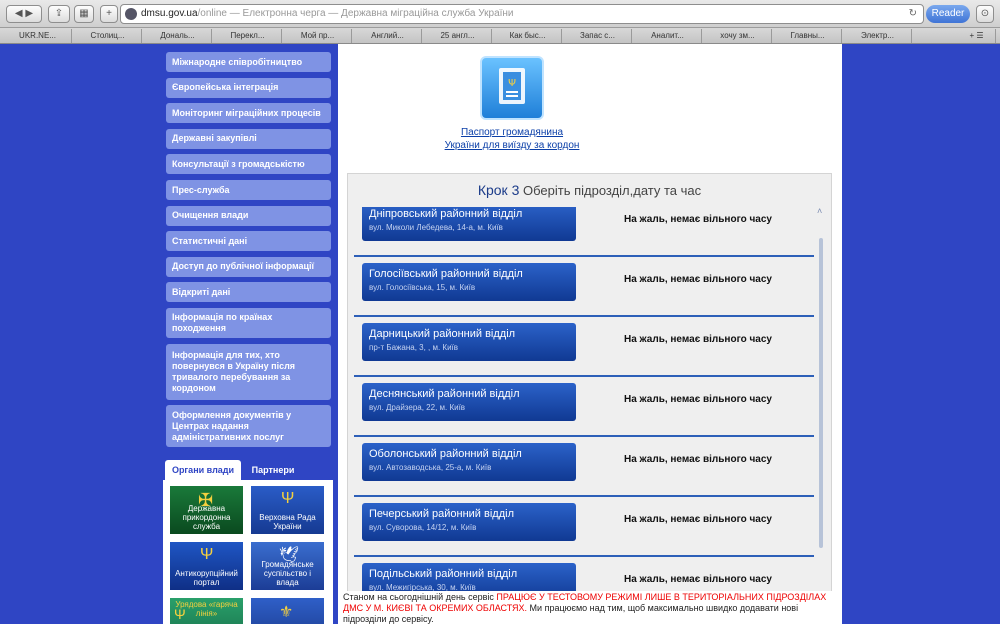 This screenshot has width=1000, height=624. What do you see at coordinates (248, 215) in the screenshot?
I see `sidebar-item: Очищення влади` at bounding box center [248, 215].